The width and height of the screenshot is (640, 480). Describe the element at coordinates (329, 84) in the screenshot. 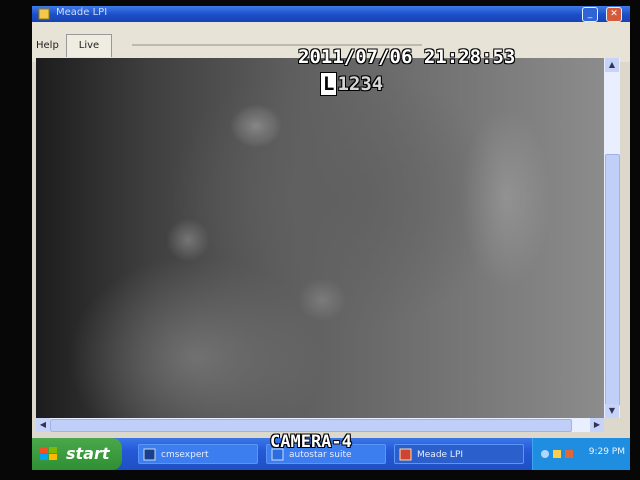

I see `osd-mode-letter: L` at that location.